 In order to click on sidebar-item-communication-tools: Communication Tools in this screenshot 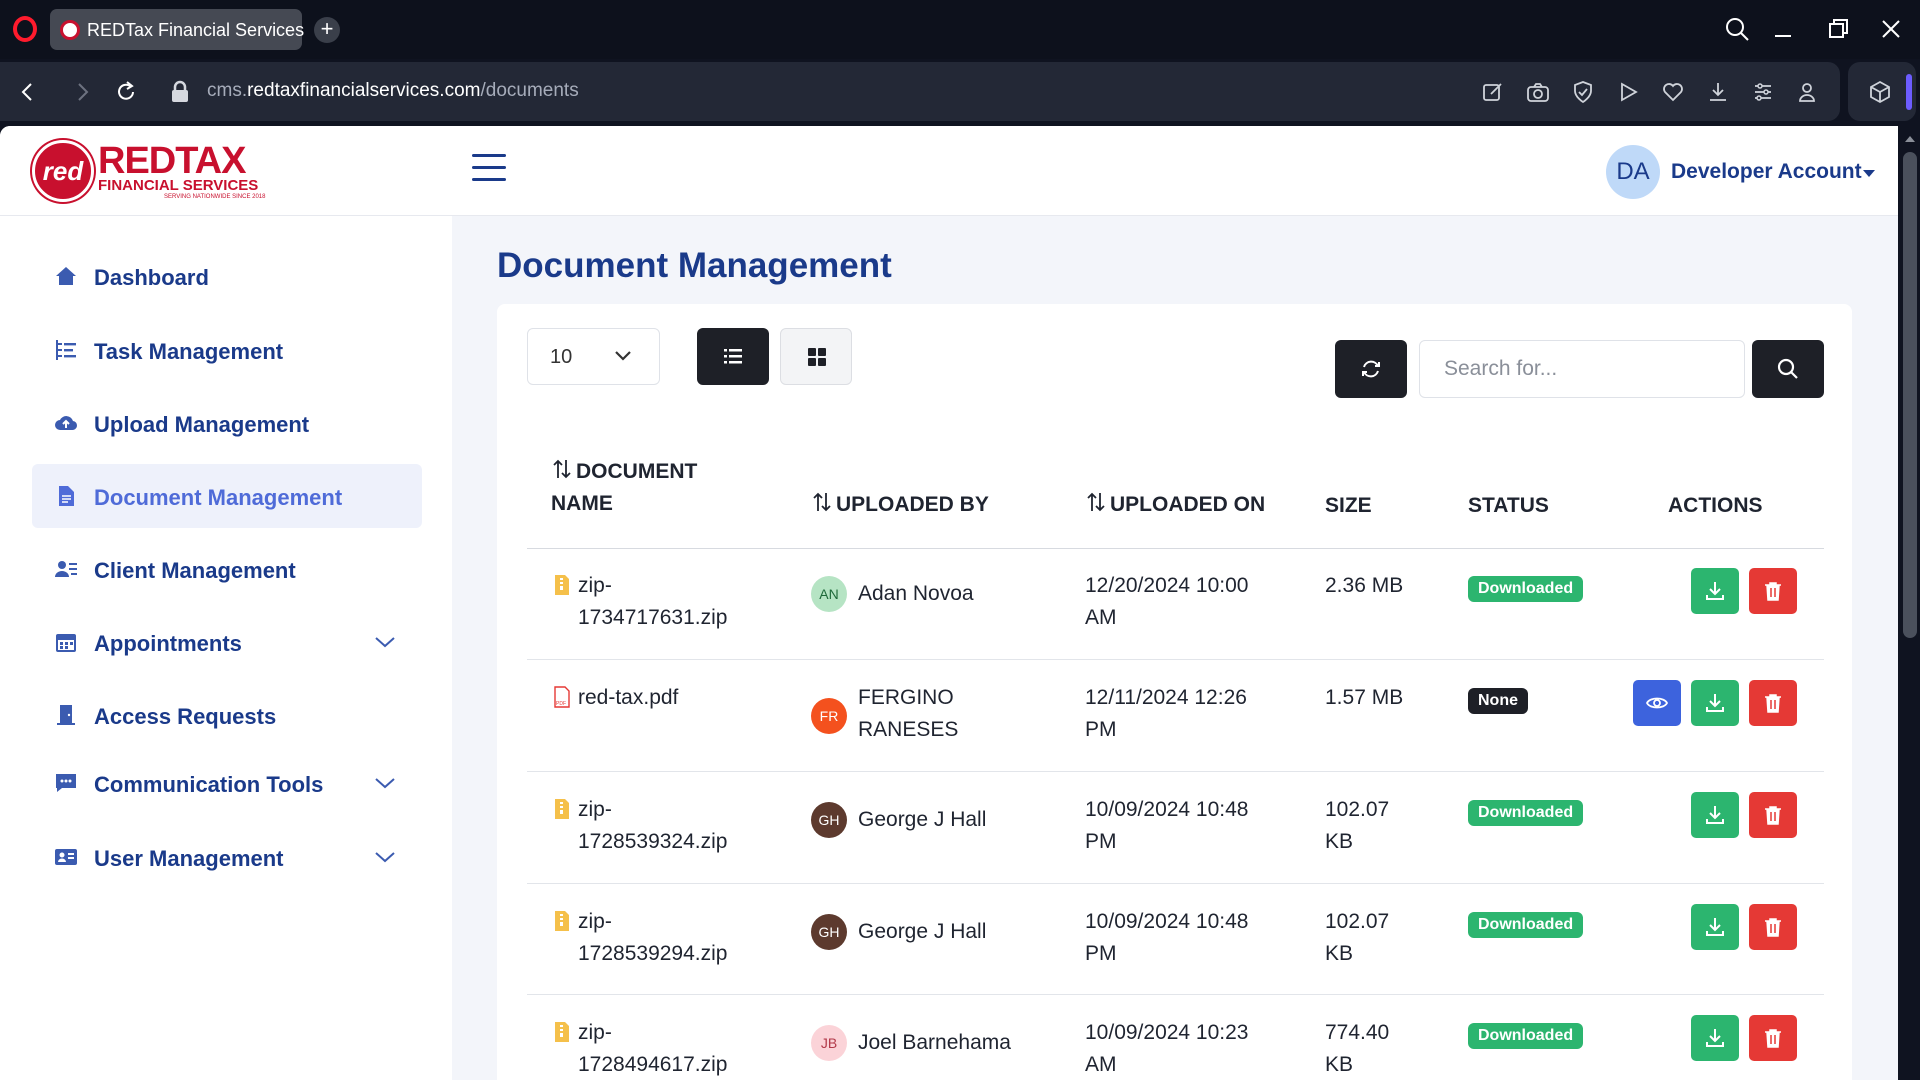, I will do `click(227, 783)`.